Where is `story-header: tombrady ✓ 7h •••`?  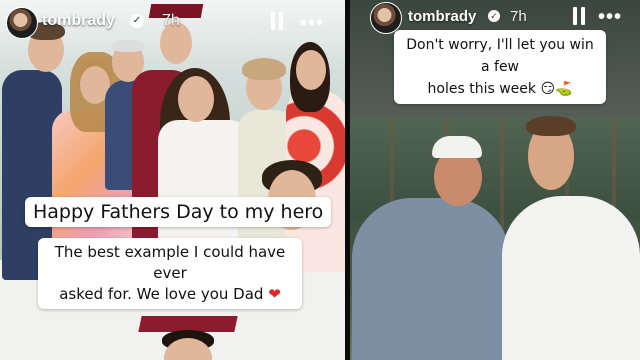 story-header: tombrady ✓ 7h ••• is located at coordinates (172, 24).